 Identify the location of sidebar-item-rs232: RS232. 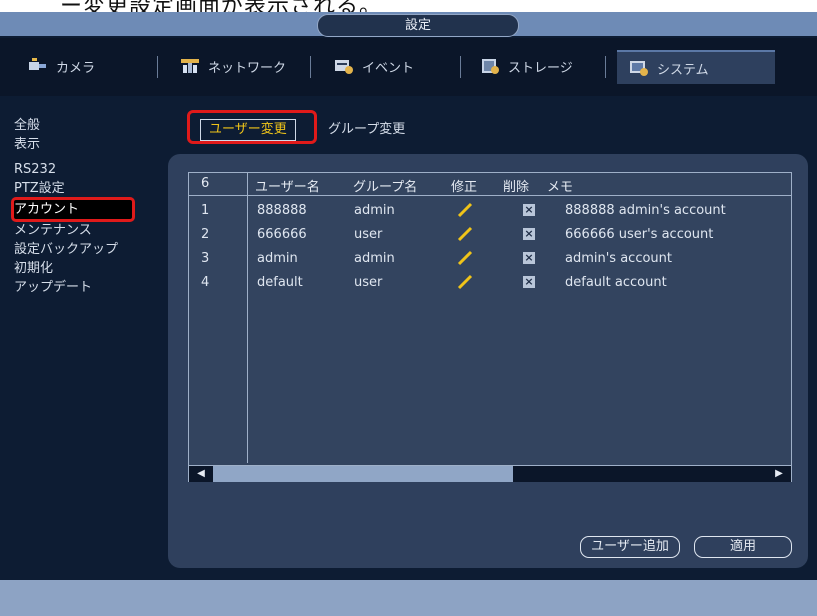
(84, 169).